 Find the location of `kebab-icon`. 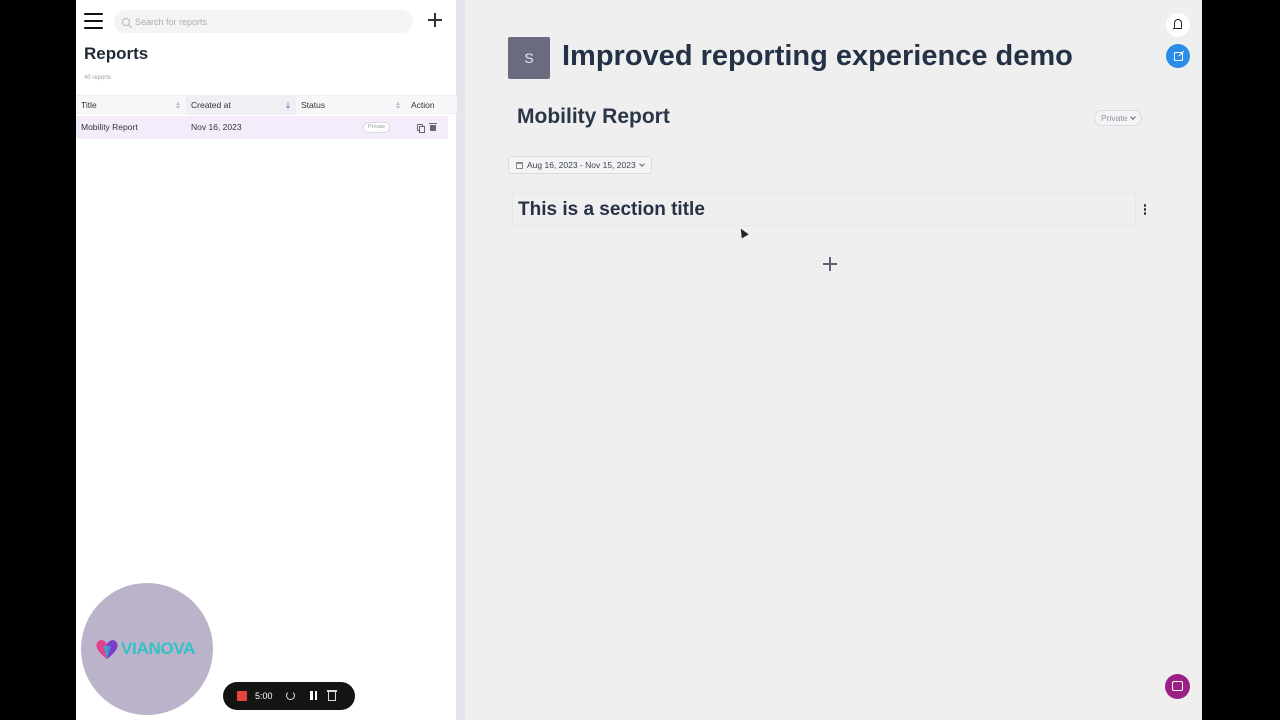

kebab-icon is located at coordinates (1145, 210).